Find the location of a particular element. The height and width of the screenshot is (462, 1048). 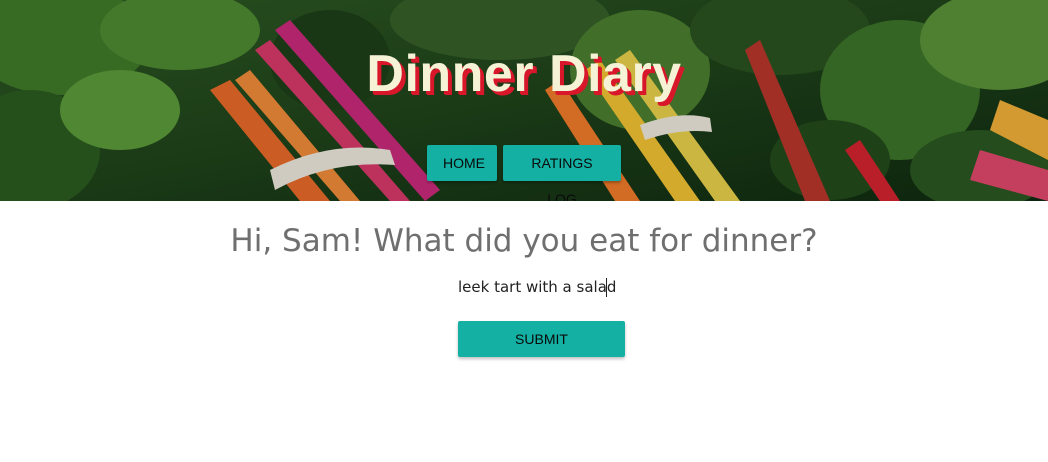

text-cursor is located at coordinates (606, 287).